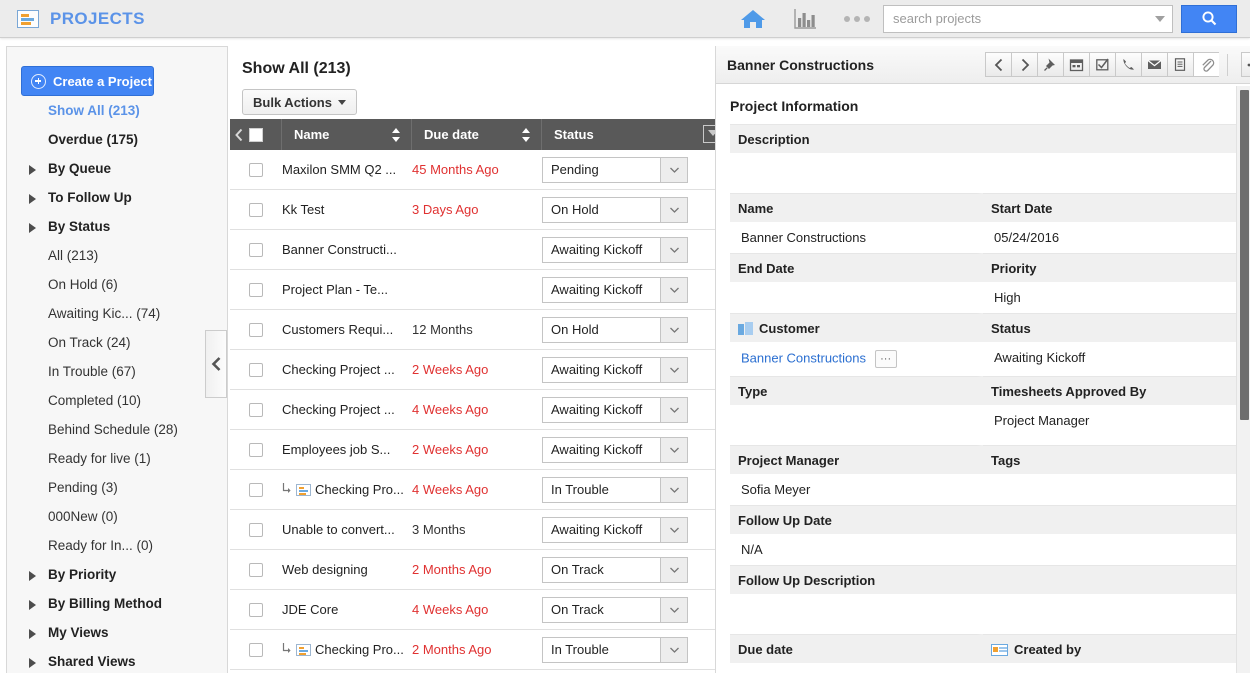  I want to click on field-value-type, so click(856, 425).